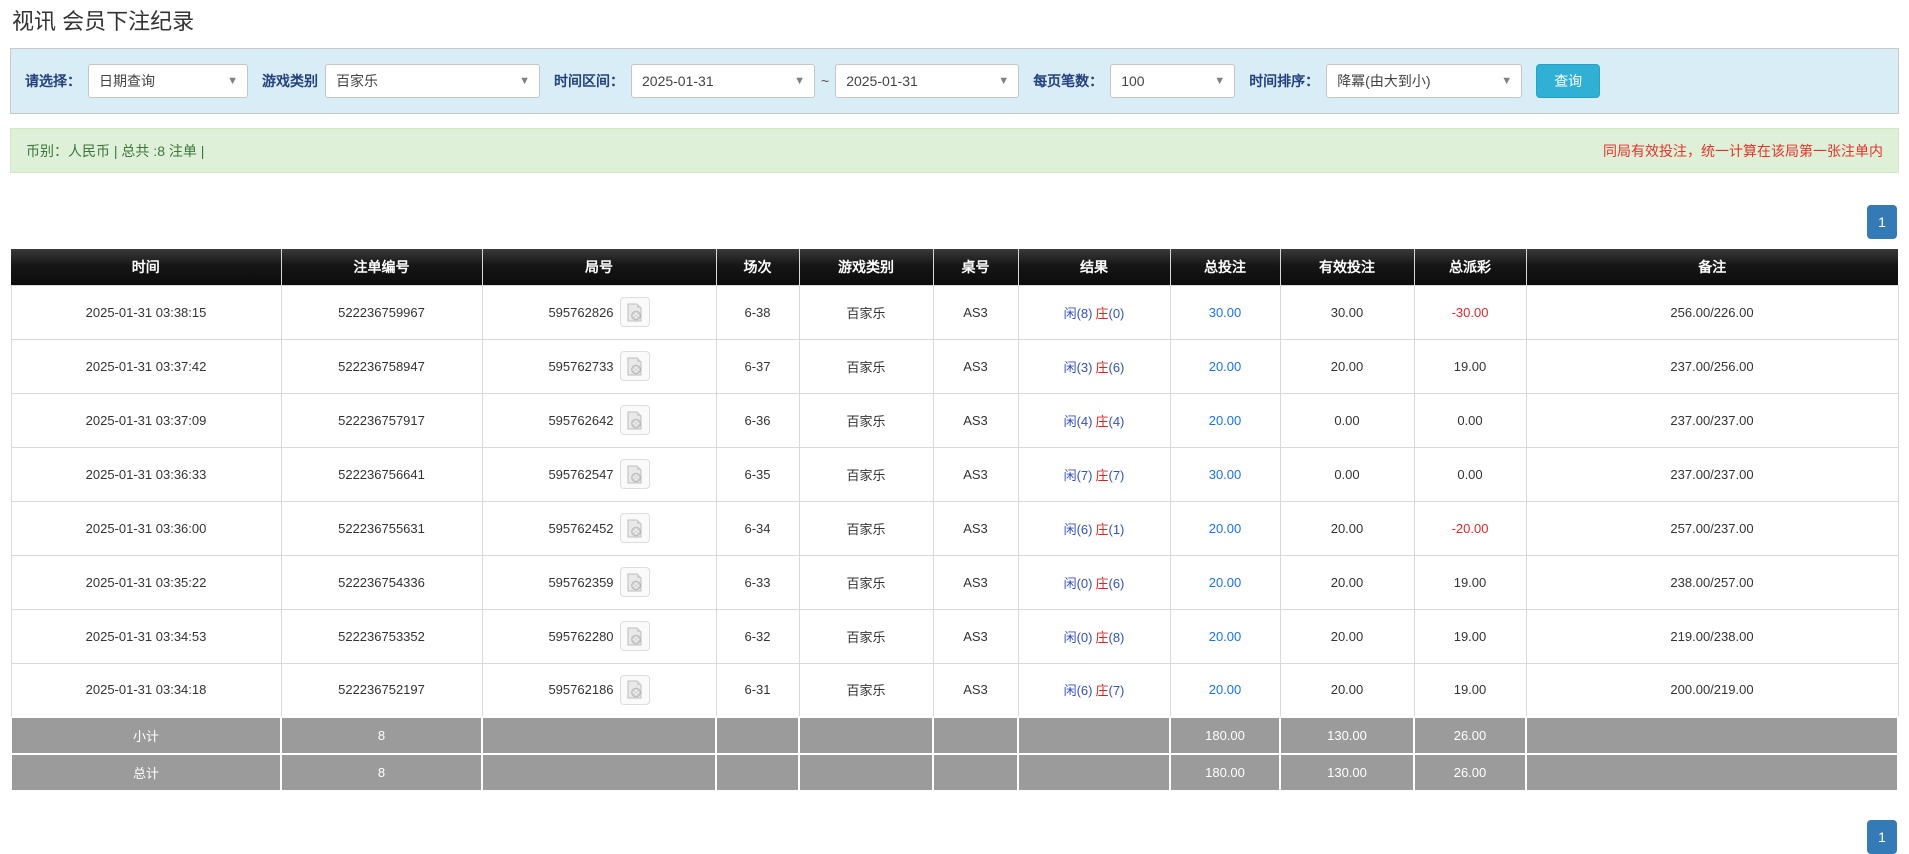 Image resolution: width=1909 pixels, height=854 pixels. I want to click on cell-bet-id: 522236753352, so click(381, 636).